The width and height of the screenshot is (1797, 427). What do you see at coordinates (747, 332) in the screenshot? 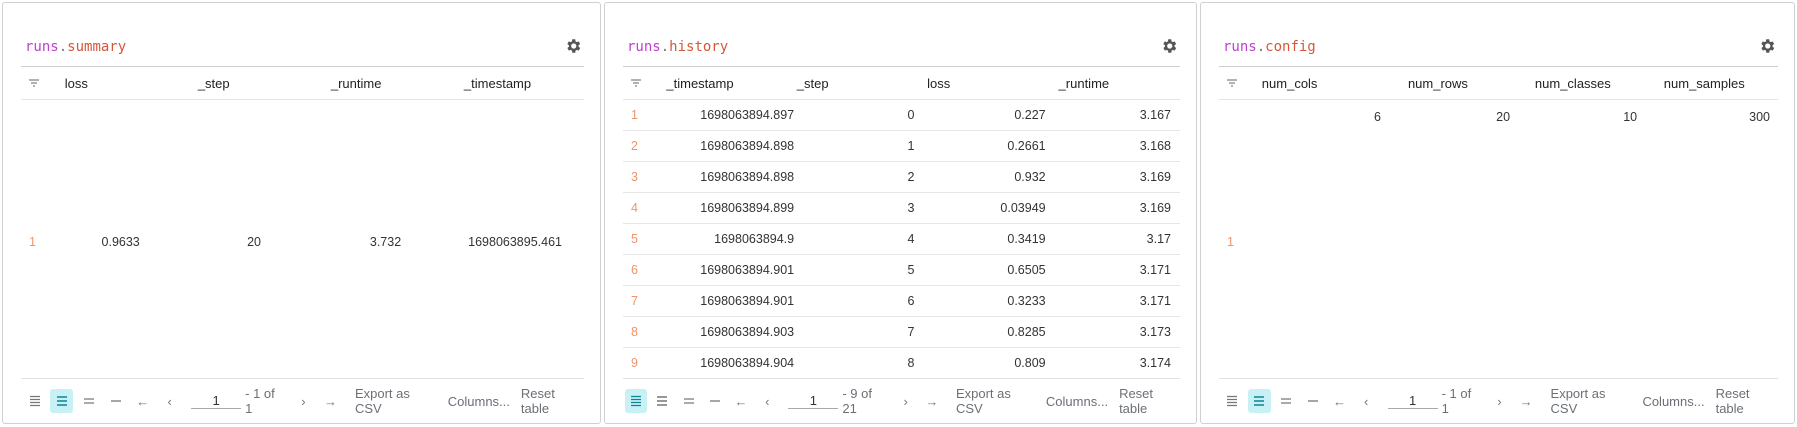
I see `table-cell: 1698063894.903` at bounding box center [747, 332].